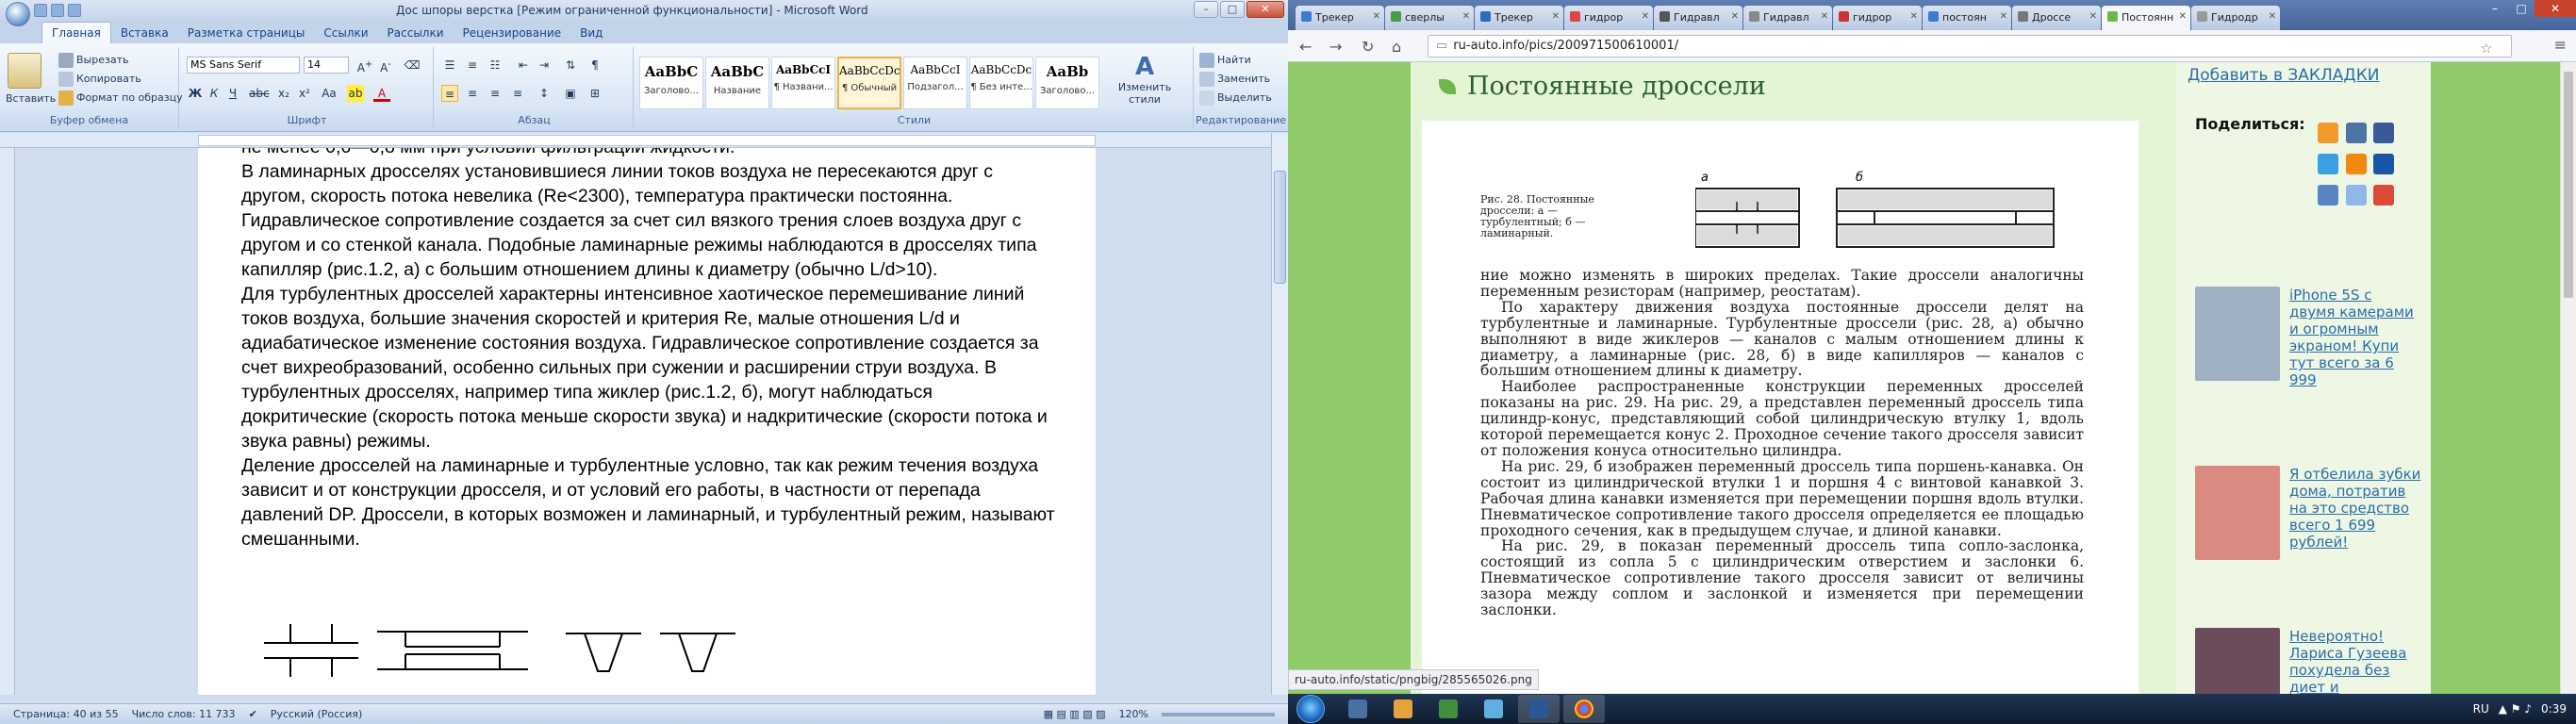  Describe the element at coordinates (2056, 18) in the screenshot. I see `browser-tab: Дроссе ✕` at that location.